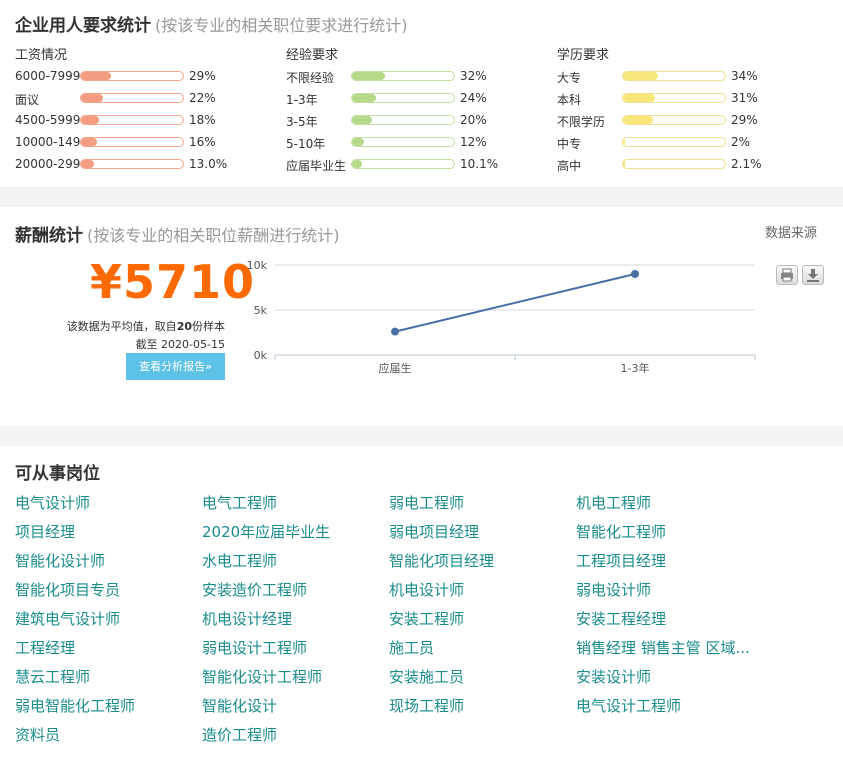  Describe the element at coordinates (75, 705) in the screenshot. I see `position-link: 弱电智能化工程师` at that location.